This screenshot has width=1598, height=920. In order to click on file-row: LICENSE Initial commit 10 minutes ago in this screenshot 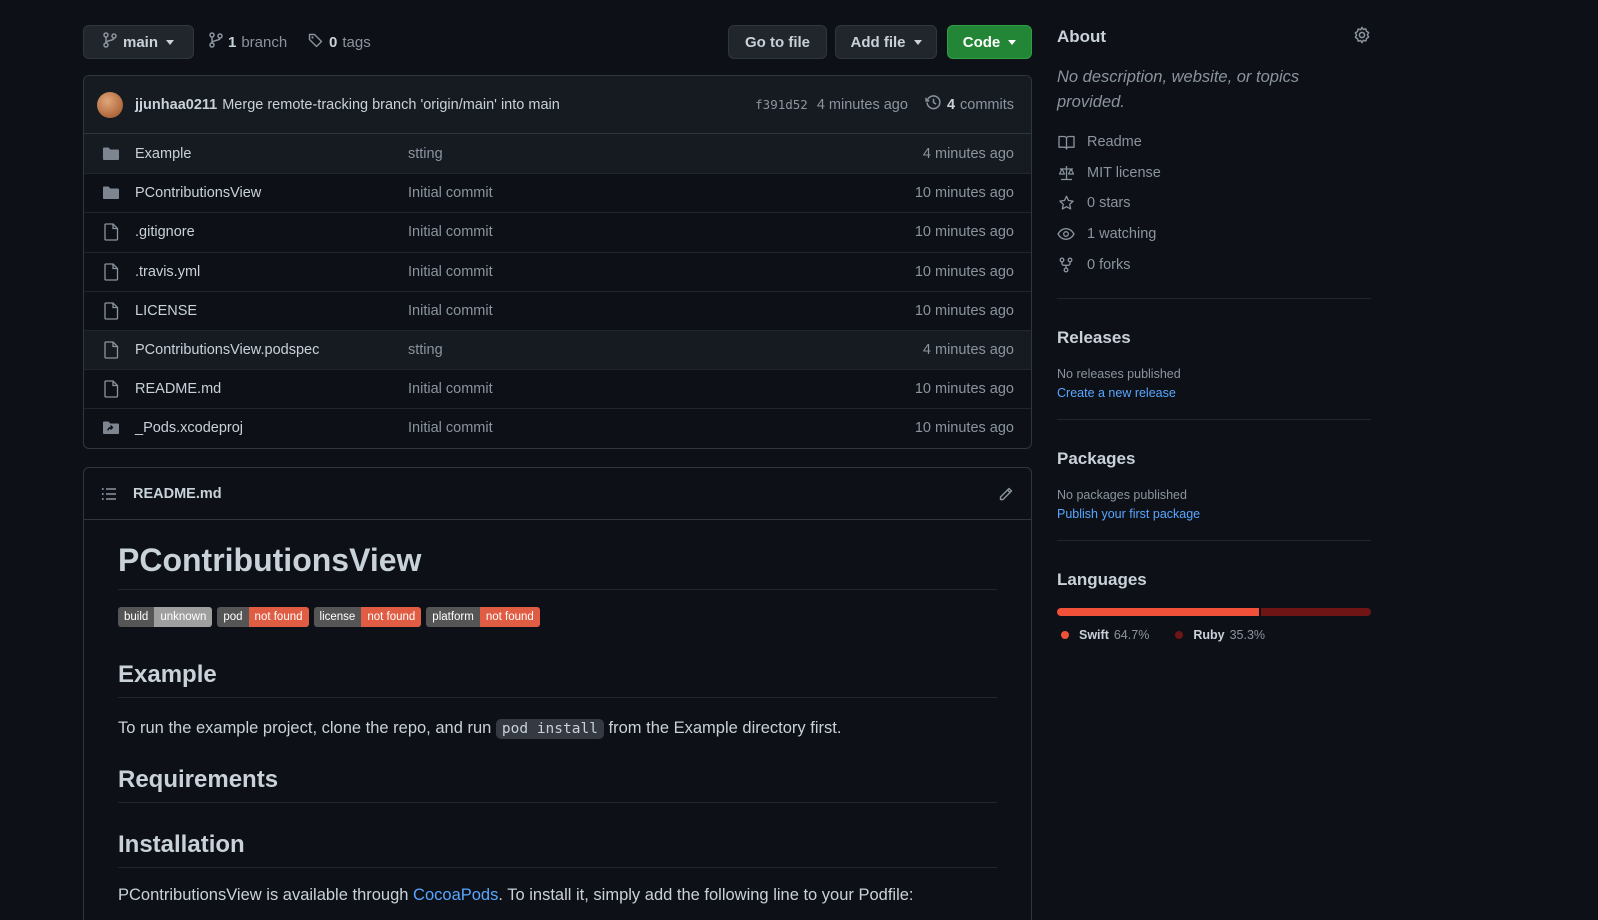, I will do `click(557, 310)`.